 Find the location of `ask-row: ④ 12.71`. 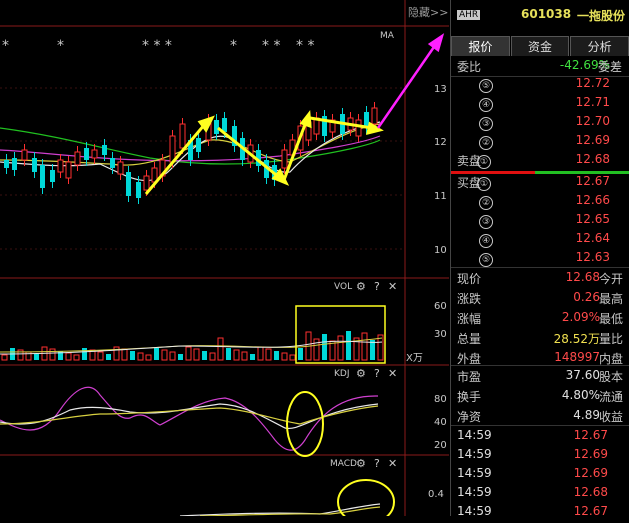

ask-row: ④ 12.71 is located at coordinates (540, 104).